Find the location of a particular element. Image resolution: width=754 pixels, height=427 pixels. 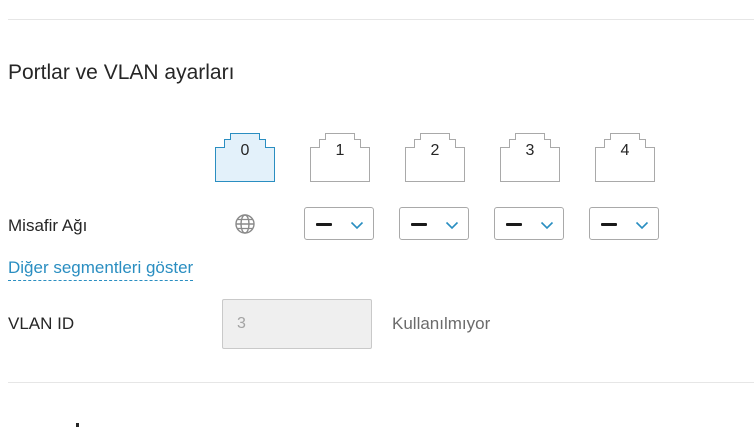

guest-port-2-select is located at coordinates (434, 223).